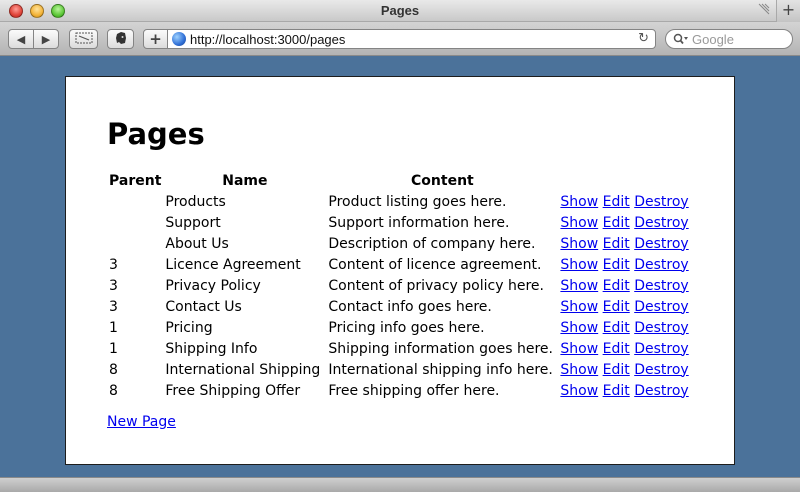 The image size is (800, 492). Describe the element at coordinates (681, 39) in the screenshot. I see `search-icon` at that location.